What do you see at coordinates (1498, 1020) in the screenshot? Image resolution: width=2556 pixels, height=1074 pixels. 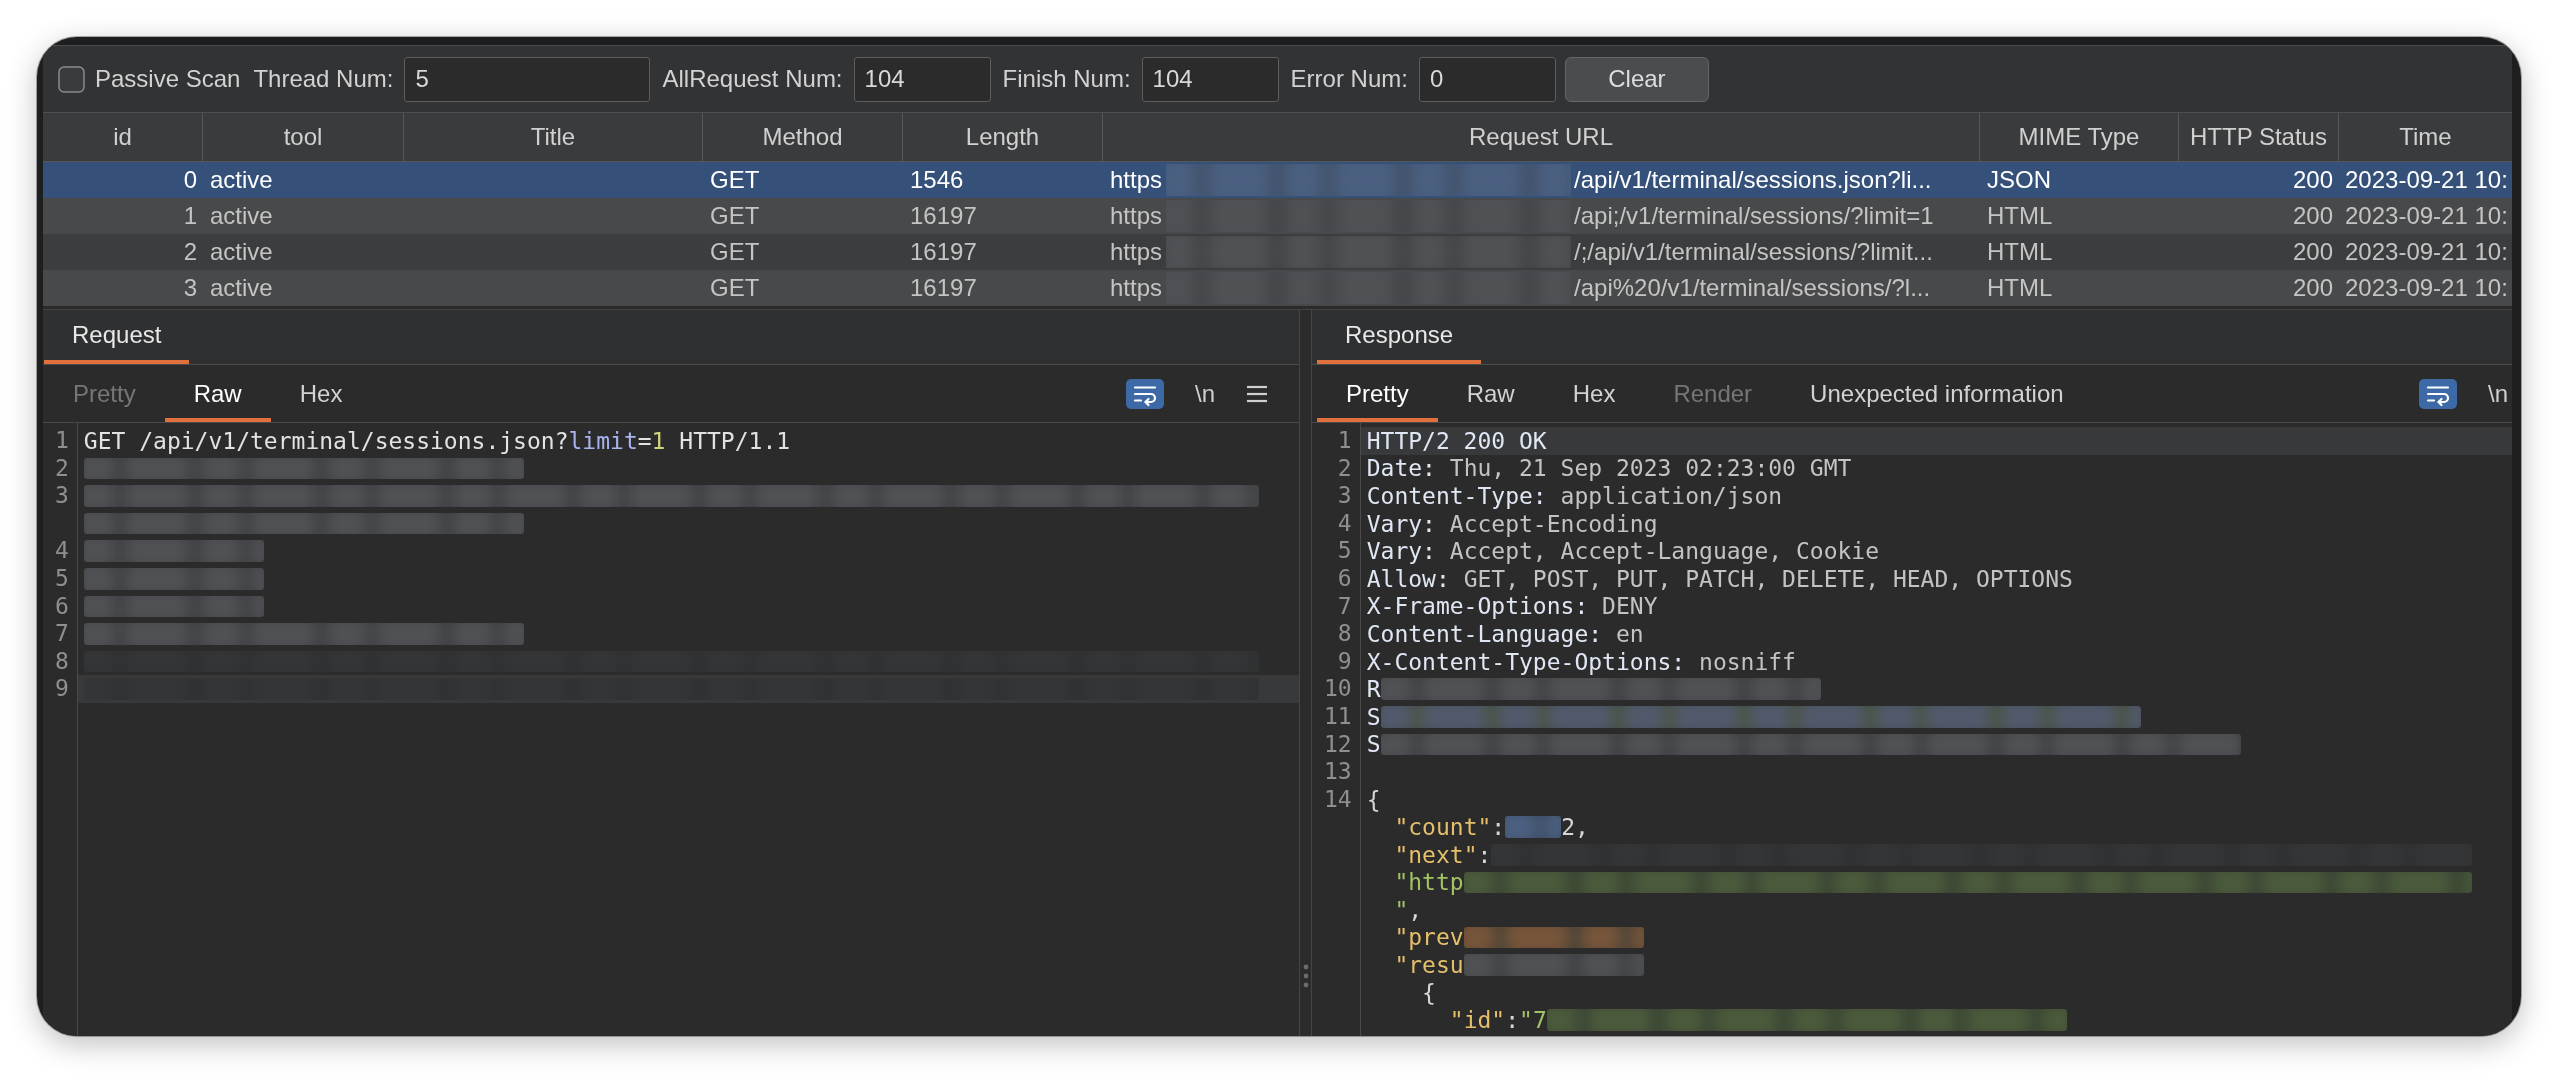 I see `code-text: "id":"7` at bounding box center [1498, 1020].